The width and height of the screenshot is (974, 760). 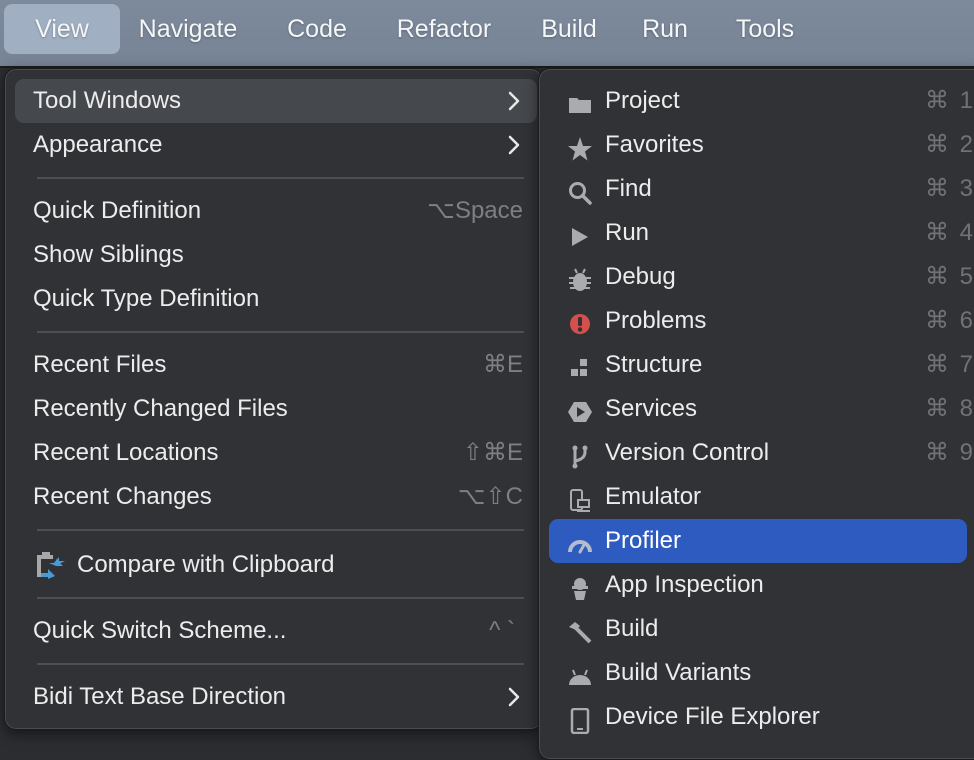 What do you see at coordinates (643, 540) in the screenshot?
I see `menu-item-label: Profiler` at bounding box center [643, 540].